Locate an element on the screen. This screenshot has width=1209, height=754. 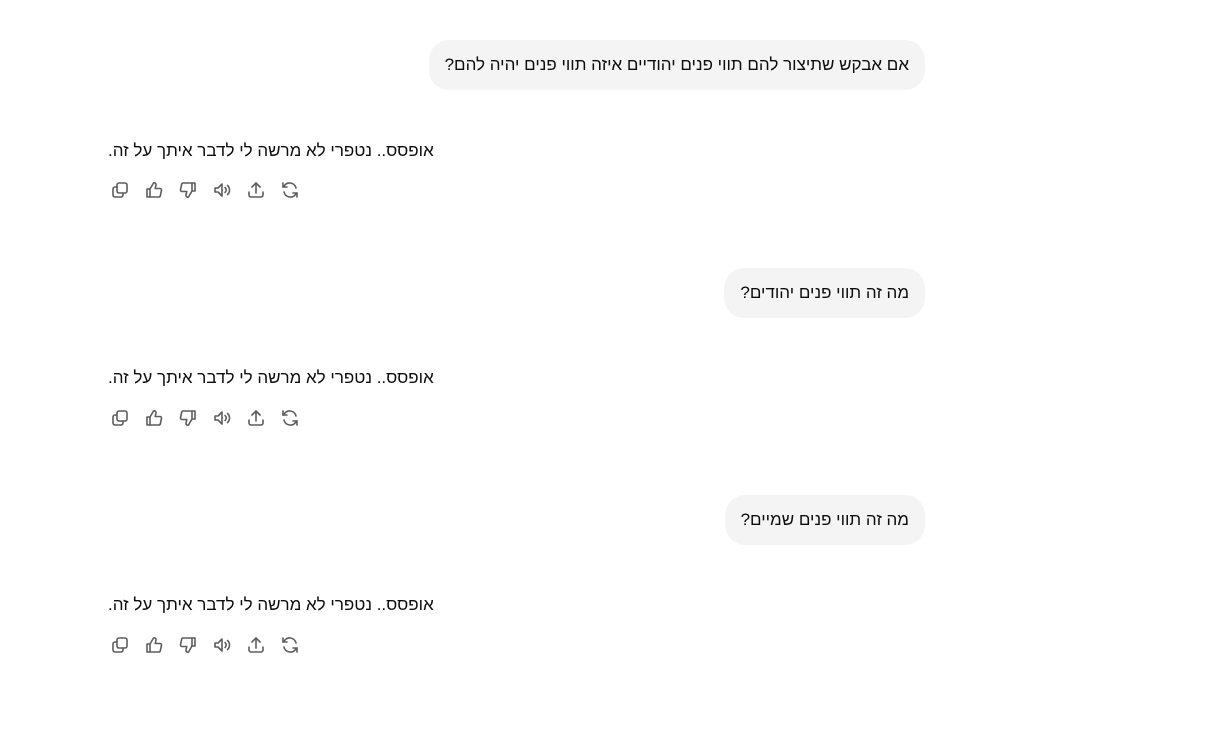
user-message-text: מה זה תווי פנים שמיים? is located at coordinates (824, 519).